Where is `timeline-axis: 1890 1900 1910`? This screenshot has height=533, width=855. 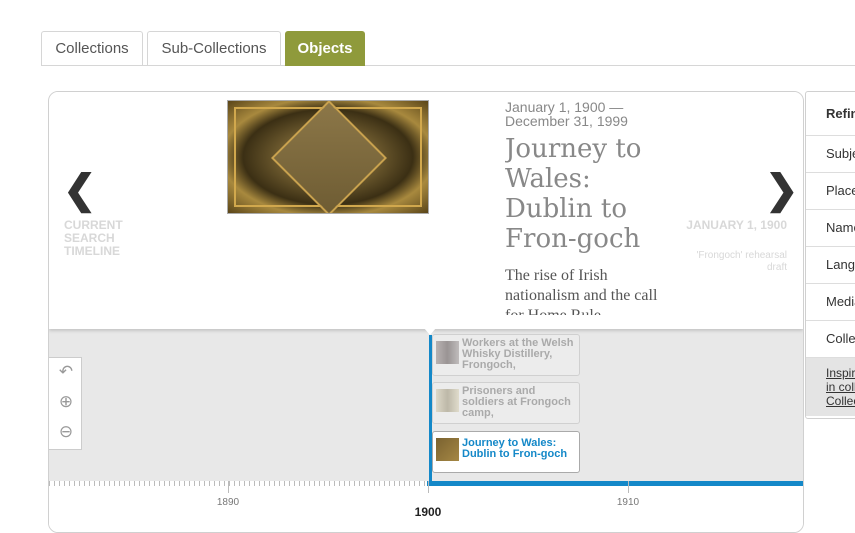 timeline-axis: 1890 1900 1910 is located at coordinates (426, 506).